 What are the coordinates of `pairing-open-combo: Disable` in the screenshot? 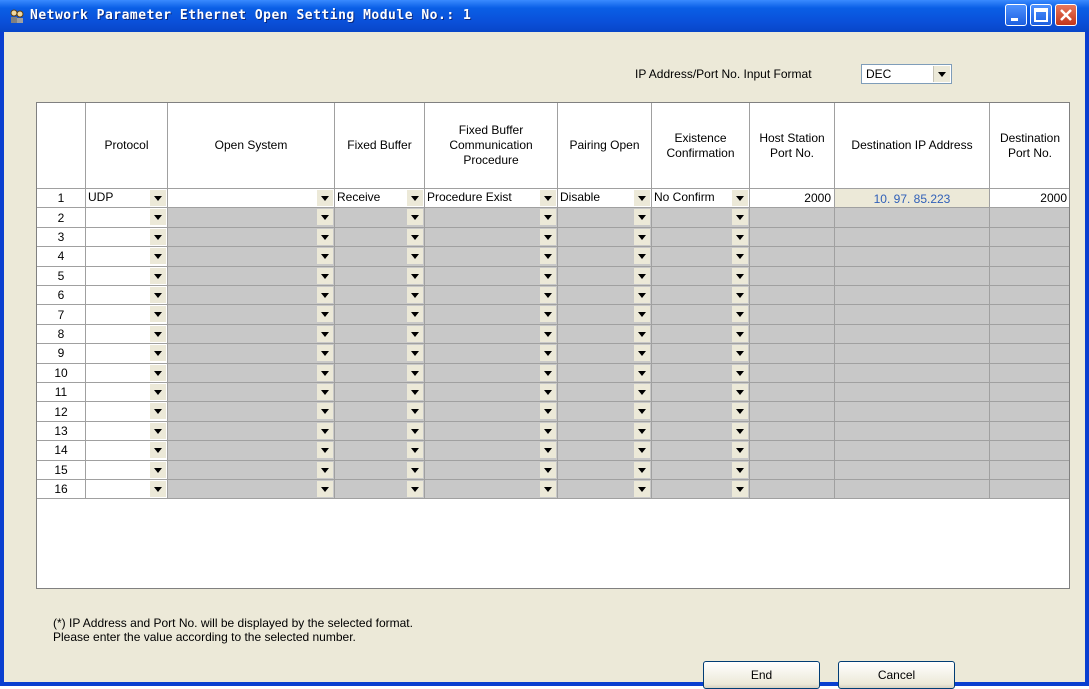 It's located at (605, 199).